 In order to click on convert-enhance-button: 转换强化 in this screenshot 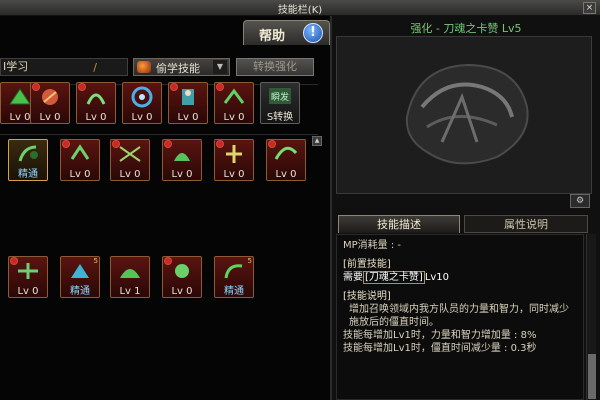, I will do `click(275, 67)`.